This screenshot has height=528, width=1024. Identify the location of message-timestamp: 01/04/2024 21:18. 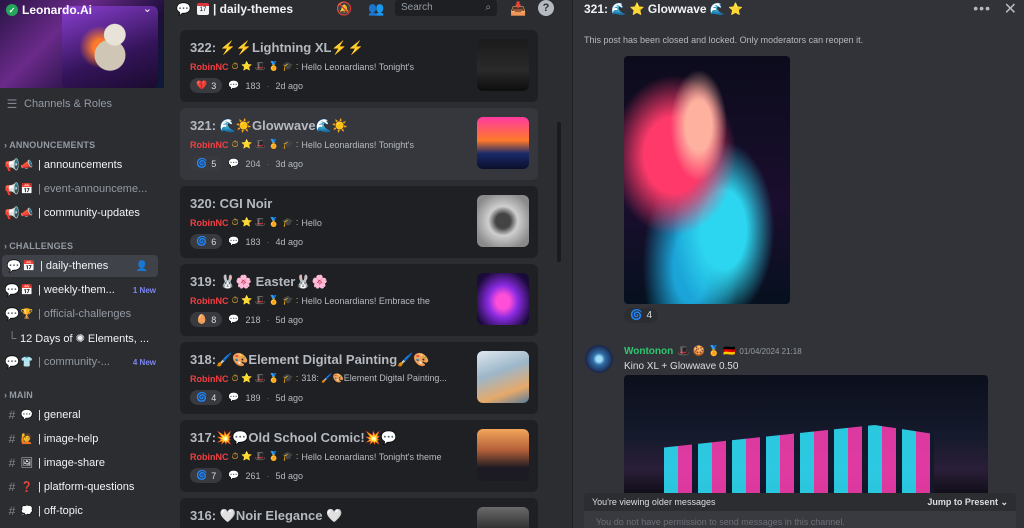
(770, 351).